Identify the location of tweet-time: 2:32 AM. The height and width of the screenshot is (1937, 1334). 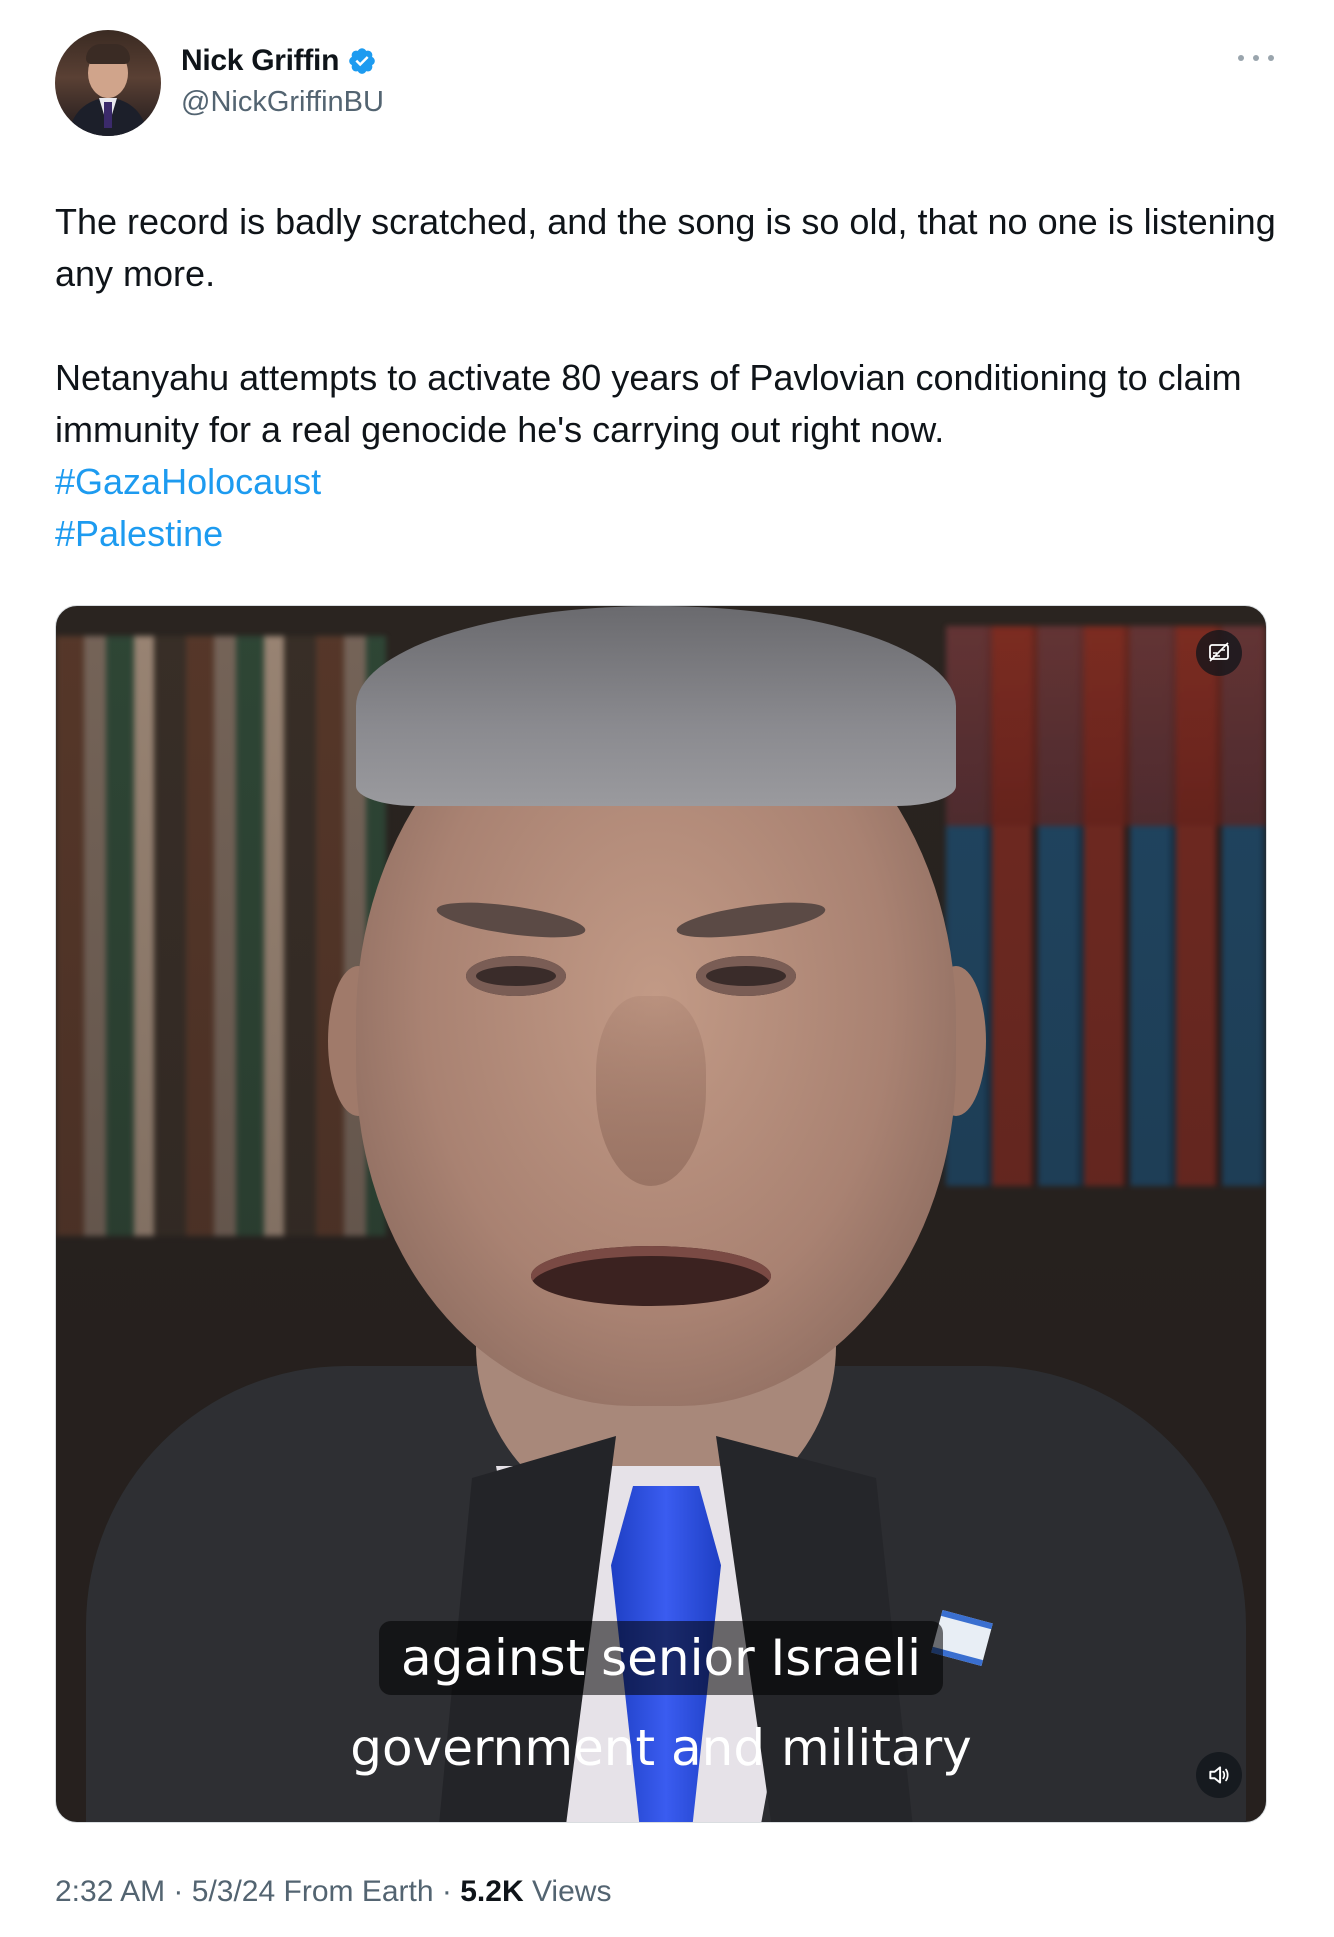
(110, 1891).